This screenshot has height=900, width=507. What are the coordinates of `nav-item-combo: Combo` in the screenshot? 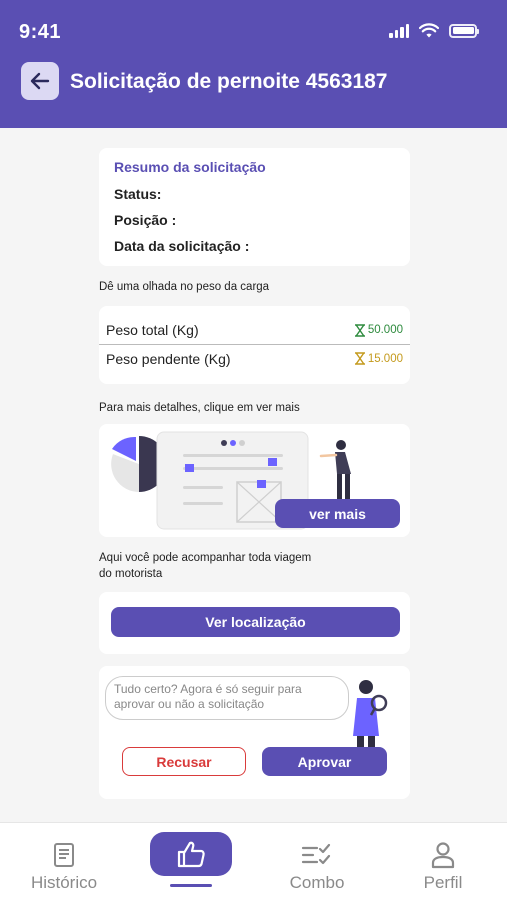 It's located at (317, 861).